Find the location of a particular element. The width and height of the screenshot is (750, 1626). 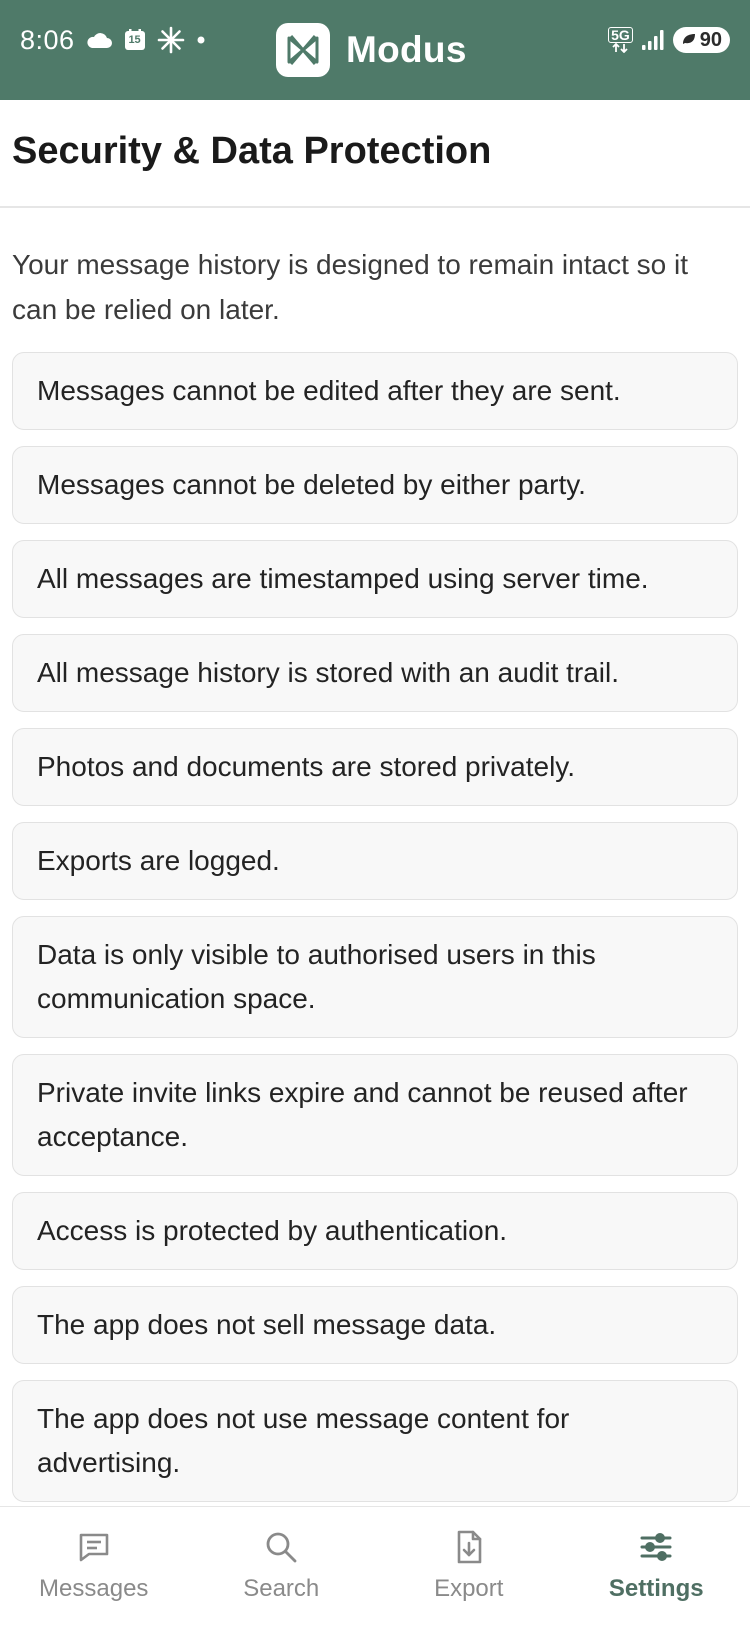

status-bar-right: 5G 90 is located at coordinates (669, 40).